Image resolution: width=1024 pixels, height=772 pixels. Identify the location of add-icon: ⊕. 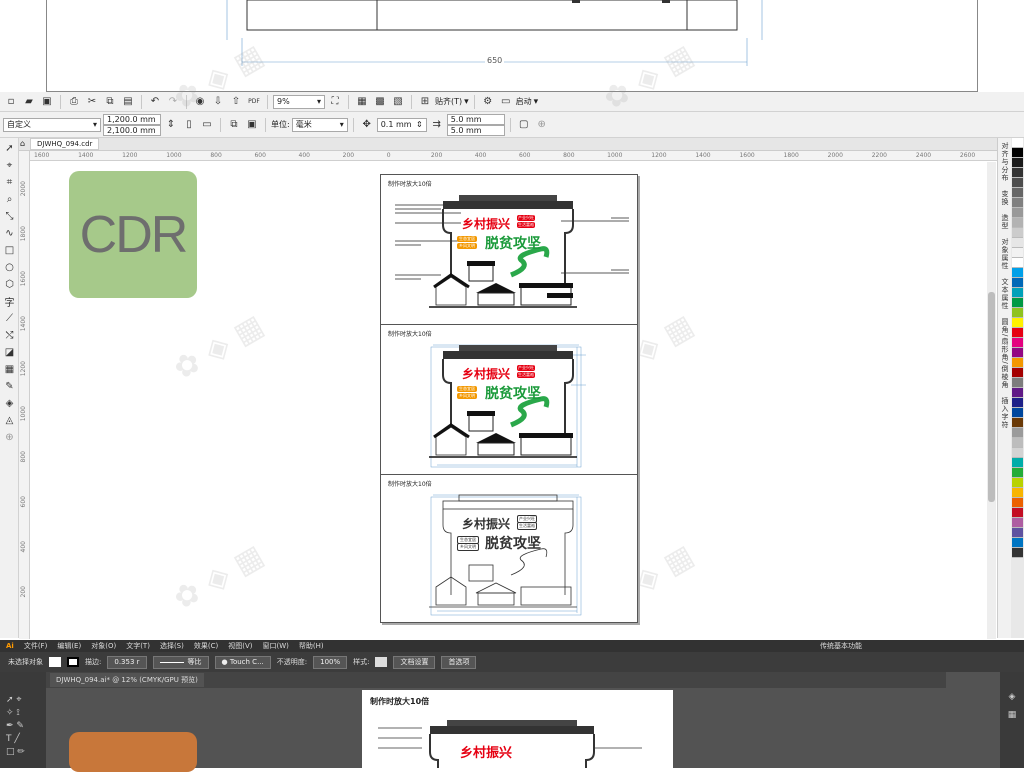
(542, 125).